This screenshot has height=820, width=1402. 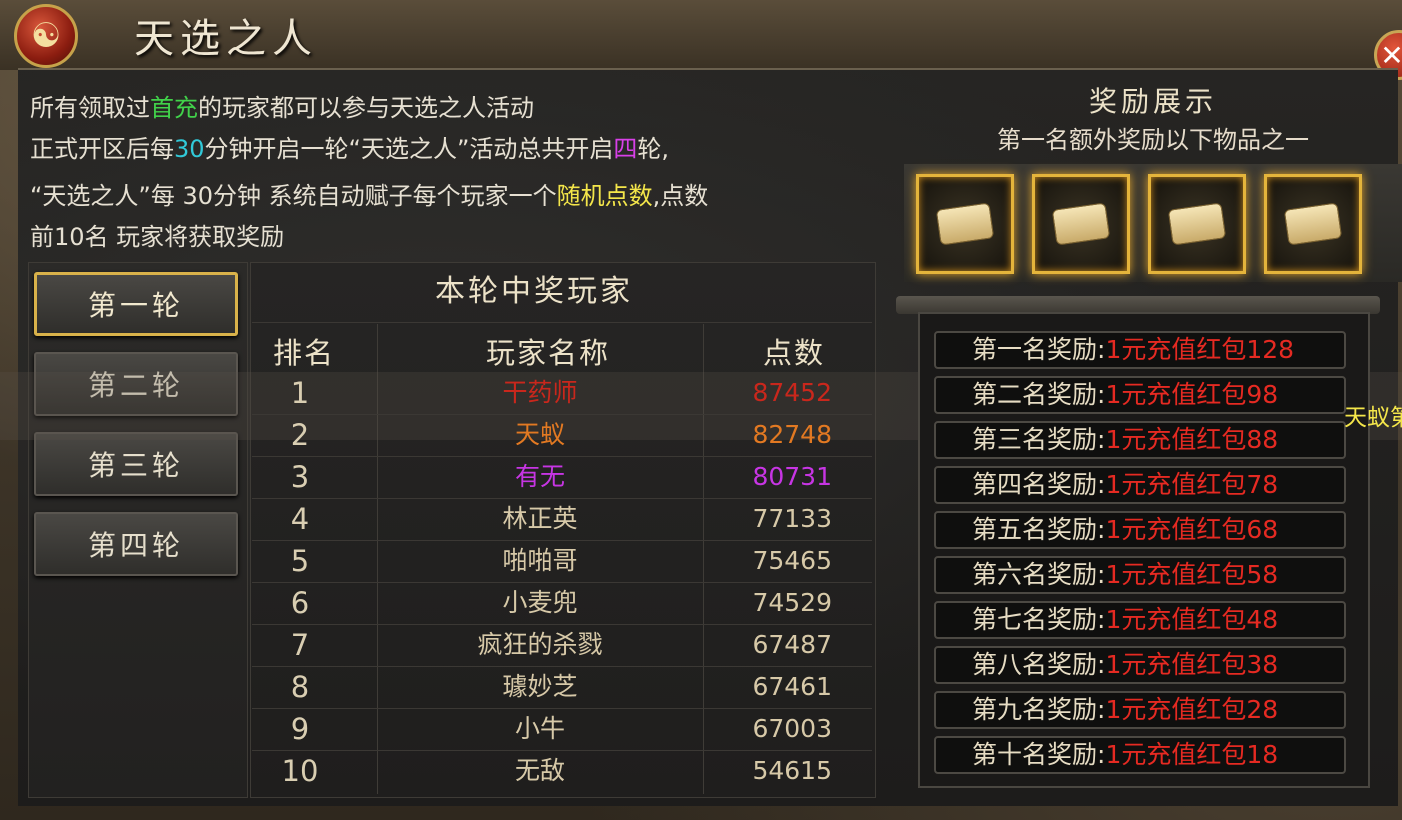 I want to click on desc-highlight: 首充, so click(x=174, y=108).